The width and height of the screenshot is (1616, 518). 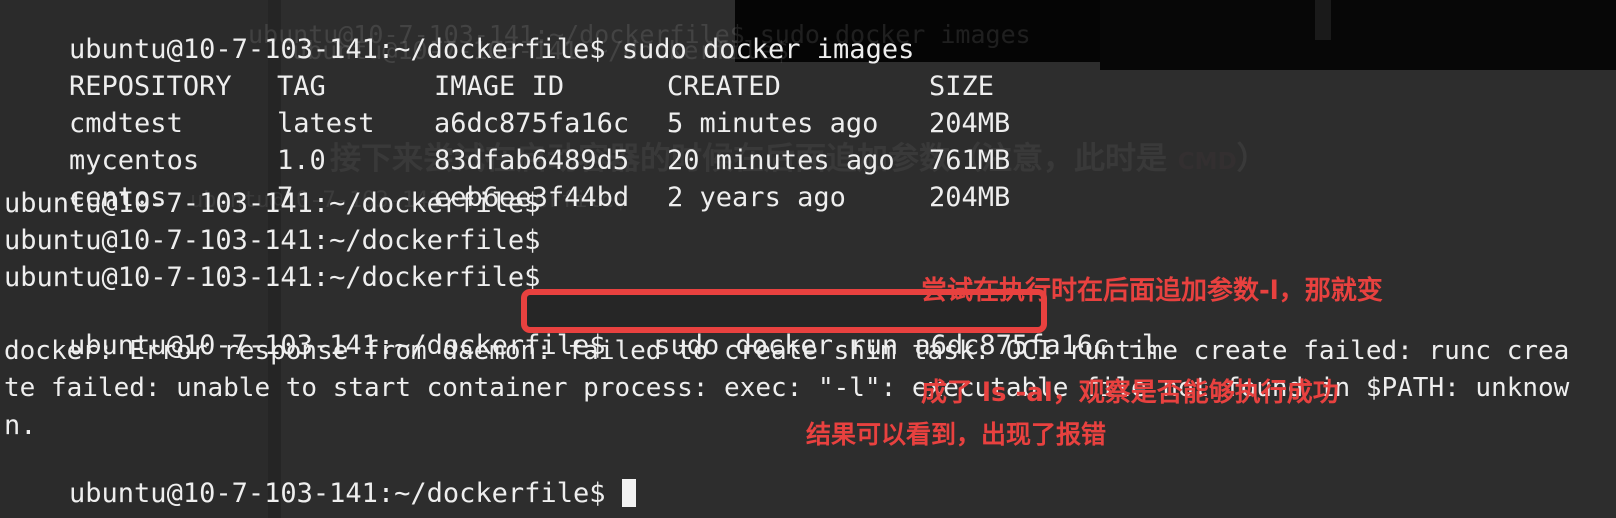 What do you see at coordinates (1252, 159) in the screenshot?
I see `watermark-cjk-suffix: ）` at bounding box center [1252, 159].